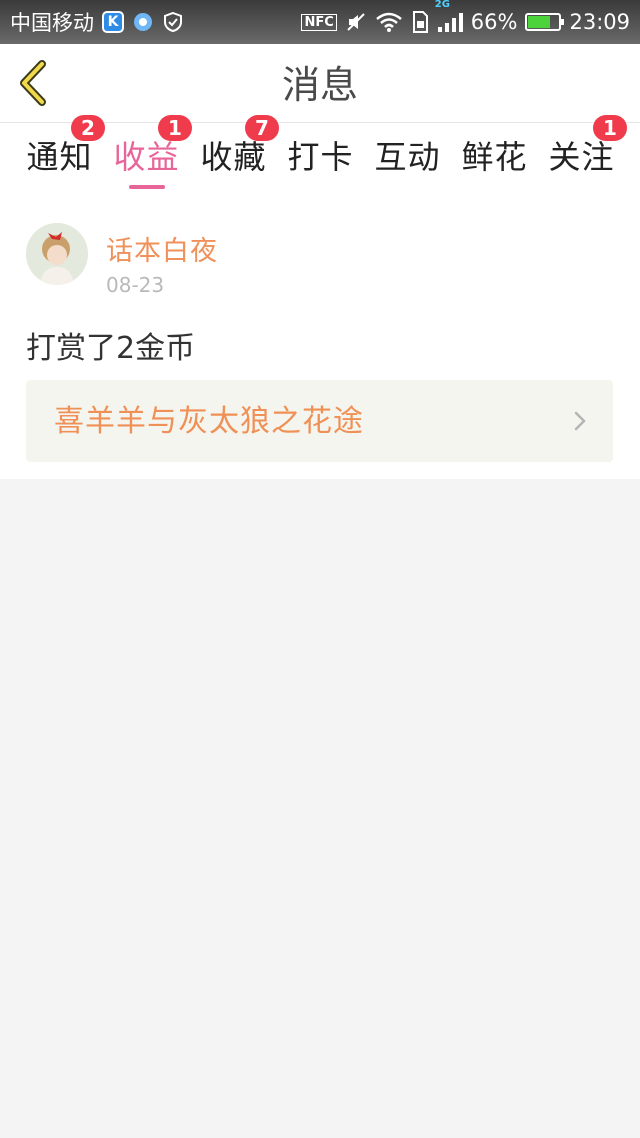 This screenshot has height=1138, width=640. I want to click on clock: 23:09, so click(599, 22).